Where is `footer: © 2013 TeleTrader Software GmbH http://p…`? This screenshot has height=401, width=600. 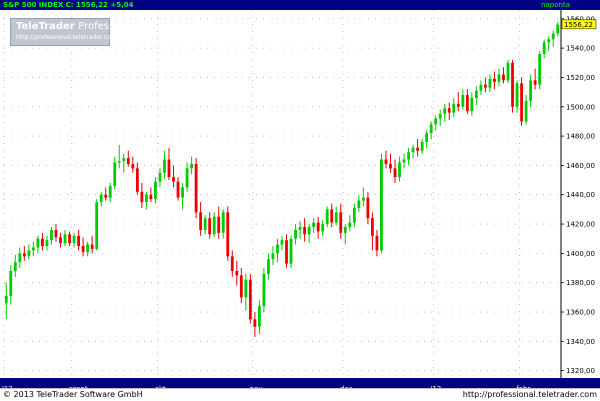
footer: © 2013 TeleTrader Software GmbH http://p… is located at coordinates (300, 394).